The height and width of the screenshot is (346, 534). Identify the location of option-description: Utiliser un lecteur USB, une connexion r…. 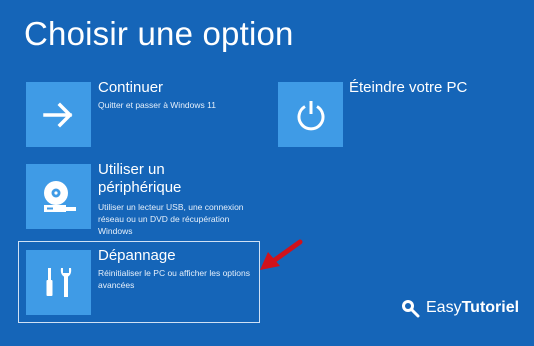
(171, 219).